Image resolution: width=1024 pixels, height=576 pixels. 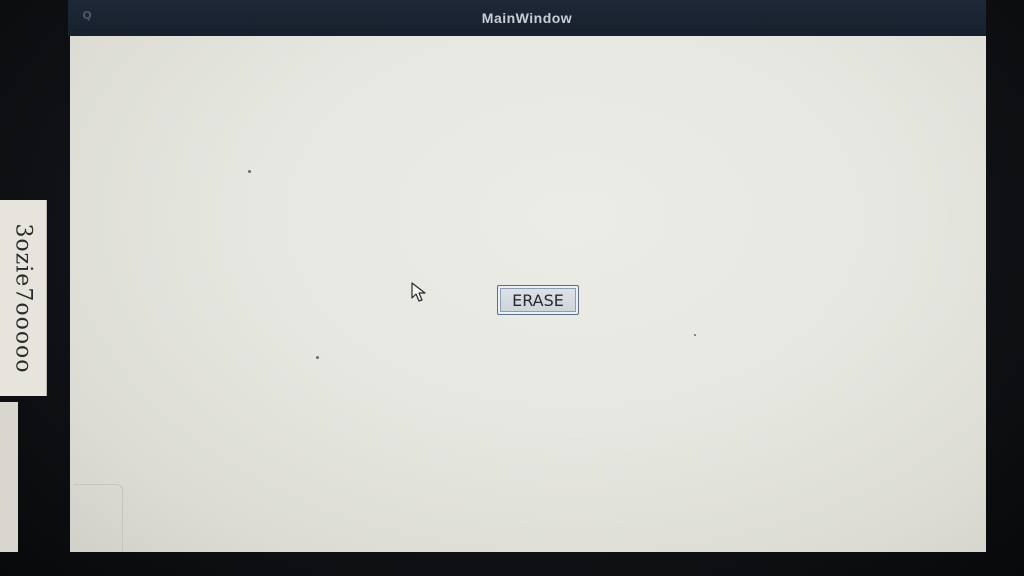 What do you see at coordinates (98, 517) in the screenshot?
I see `corner-panel` at bounding box center [98, 517].